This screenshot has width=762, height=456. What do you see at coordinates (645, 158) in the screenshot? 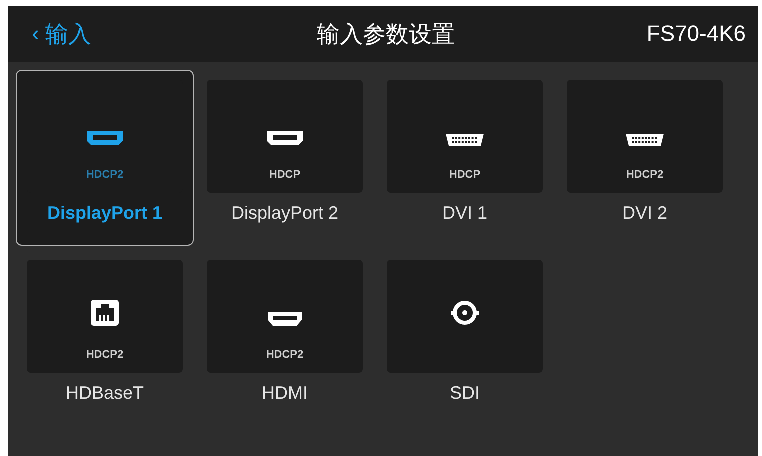
I see `input-card: HDCP2 DVI 2` at bounding box center [645, 158].